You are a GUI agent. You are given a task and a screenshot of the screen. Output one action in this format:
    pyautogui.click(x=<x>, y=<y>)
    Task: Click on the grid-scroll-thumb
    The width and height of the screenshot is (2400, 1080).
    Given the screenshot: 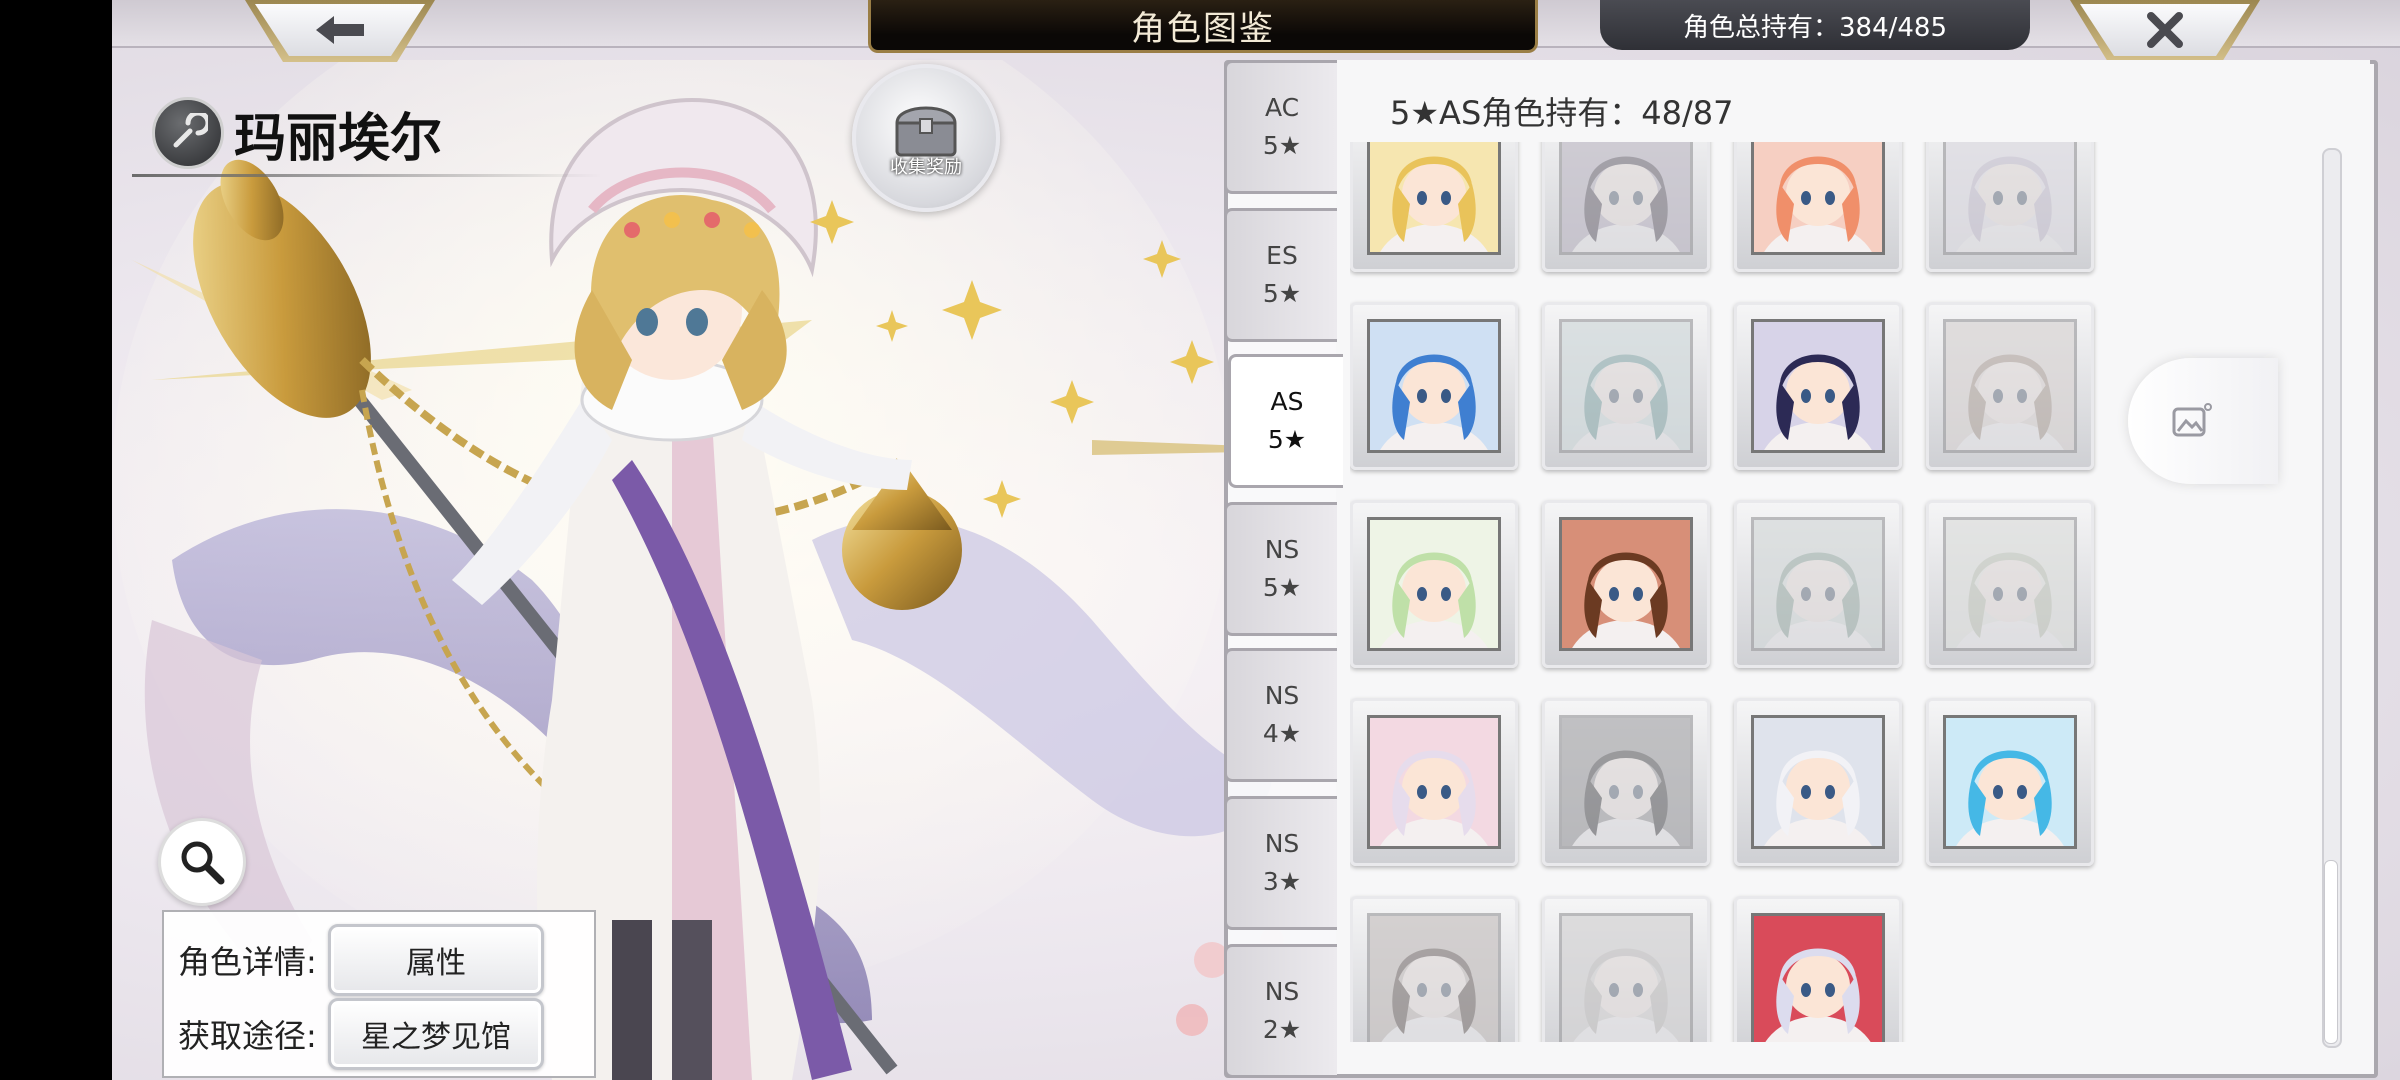 What is the action you would take?
    pyautogui.click(x=2331, y=952)
    